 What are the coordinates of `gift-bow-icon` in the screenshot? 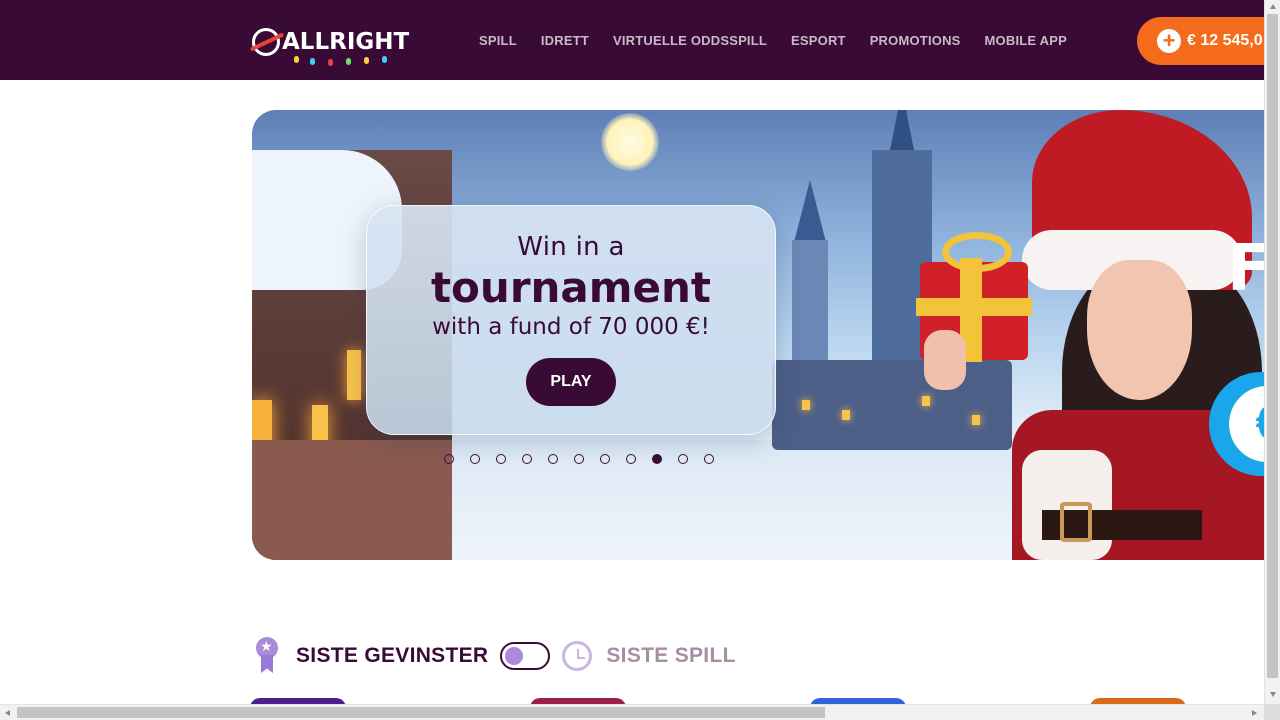 It's located at (977, 252).